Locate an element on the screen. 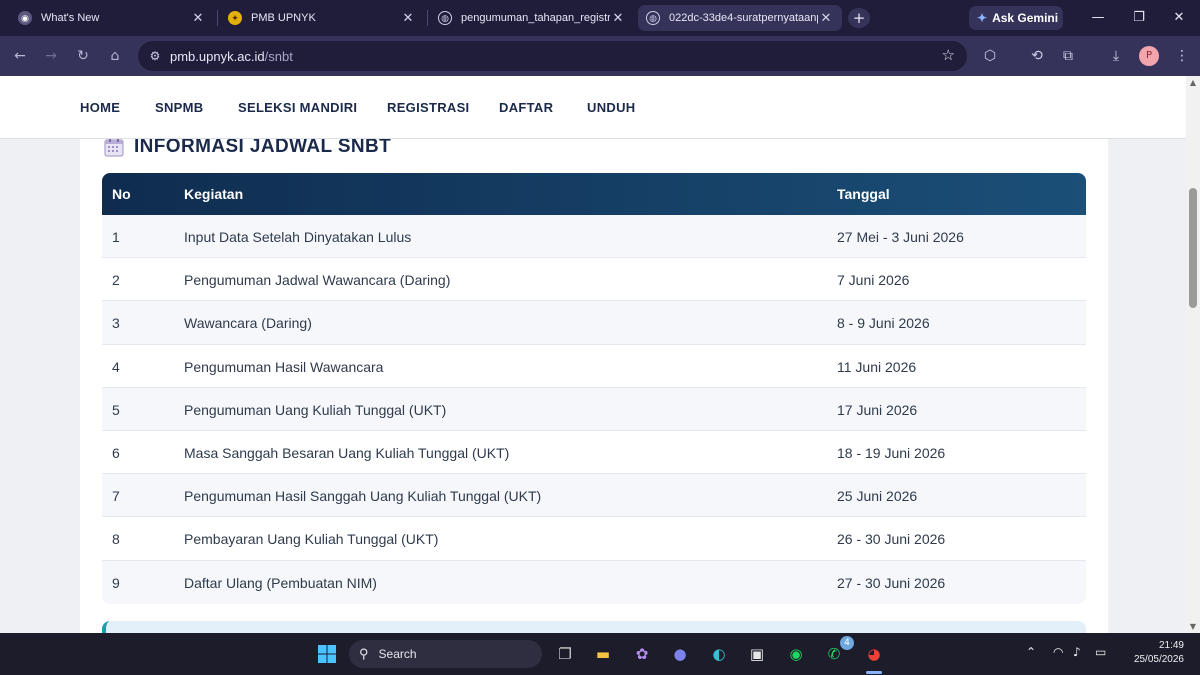  active-app-indicator is located at coordinates (874, 672).